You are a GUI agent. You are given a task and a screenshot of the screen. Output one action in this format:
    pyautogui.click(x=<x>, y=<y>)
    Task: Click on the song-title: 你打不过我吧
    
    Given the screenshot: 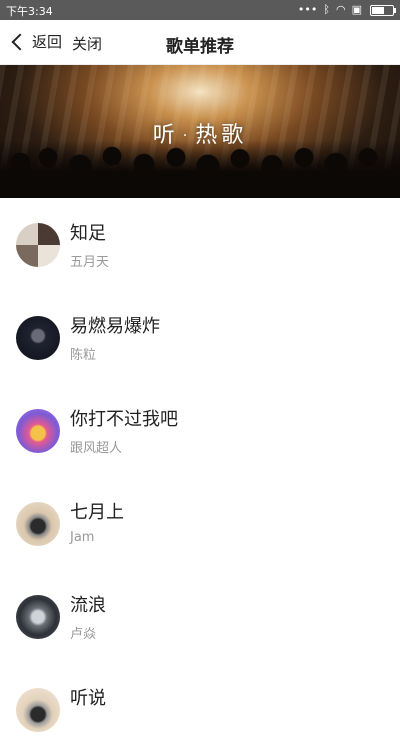 What is the action you would take?
    pyautogui.click(x=124, y=419)
    